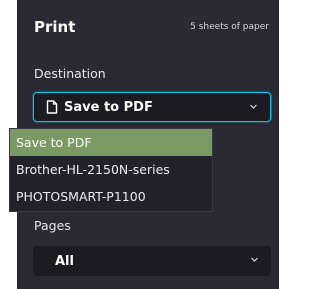 The height and width of the screenshot is (289, 320). I want to click on destination-select: Save to PDF, so click(152, 107).